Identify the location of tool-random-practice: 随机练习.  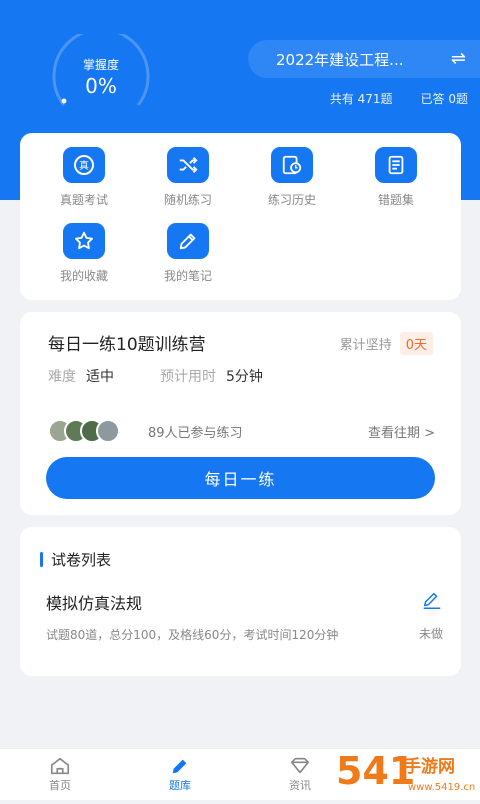
(188, 177).